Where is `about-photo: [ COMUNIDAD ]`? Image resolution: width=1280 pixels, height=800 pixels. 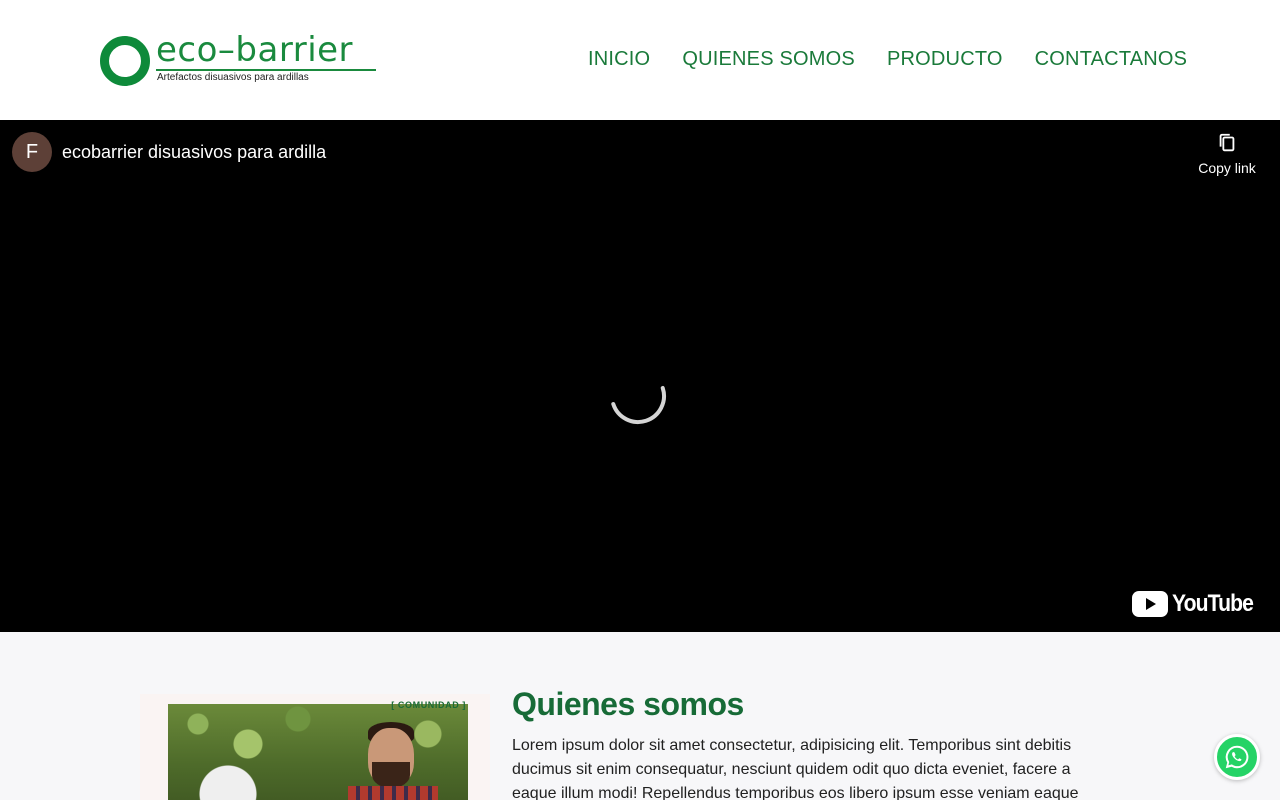 about-photo: [ COMUNIDAD ] is located at coordinates (315, 747).